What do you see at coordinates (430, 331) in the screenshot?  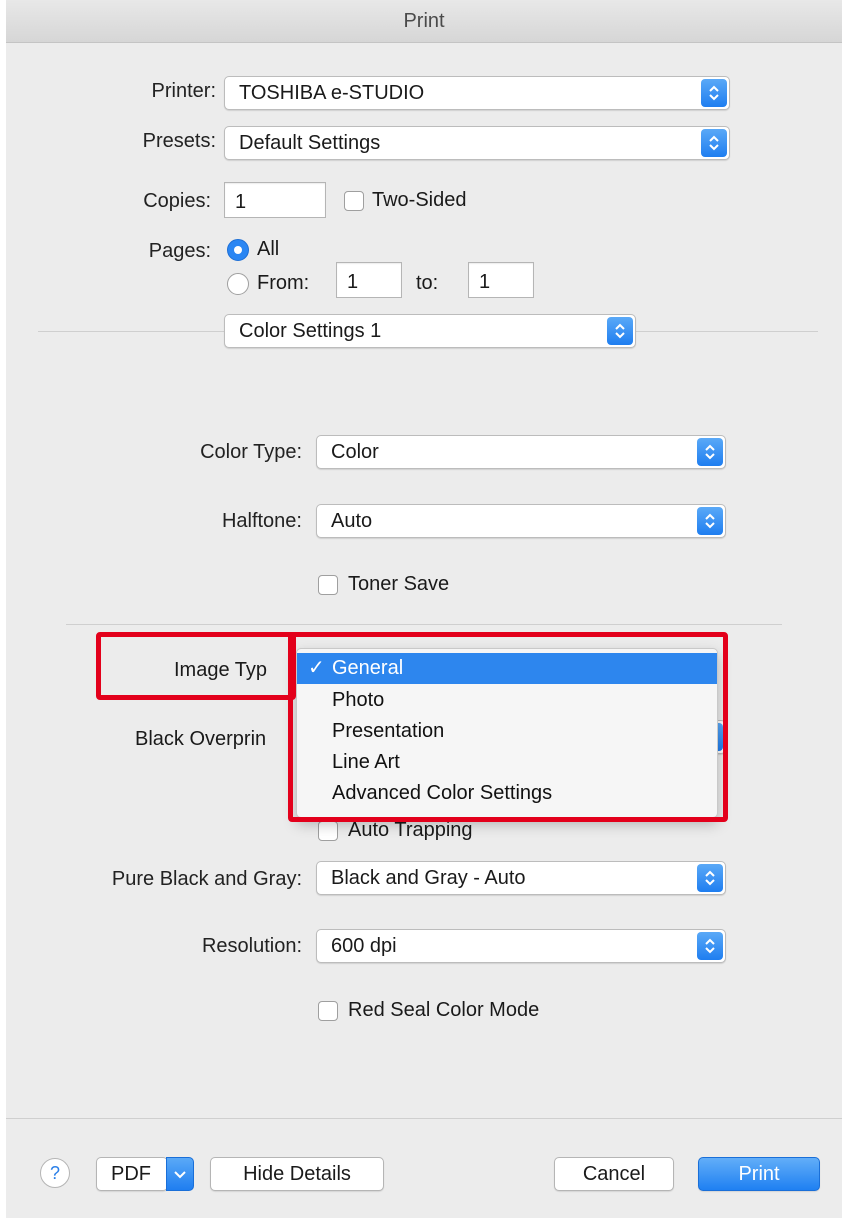 I see `panel-popup: Color Settings 1` at bounding box center [430, 331].